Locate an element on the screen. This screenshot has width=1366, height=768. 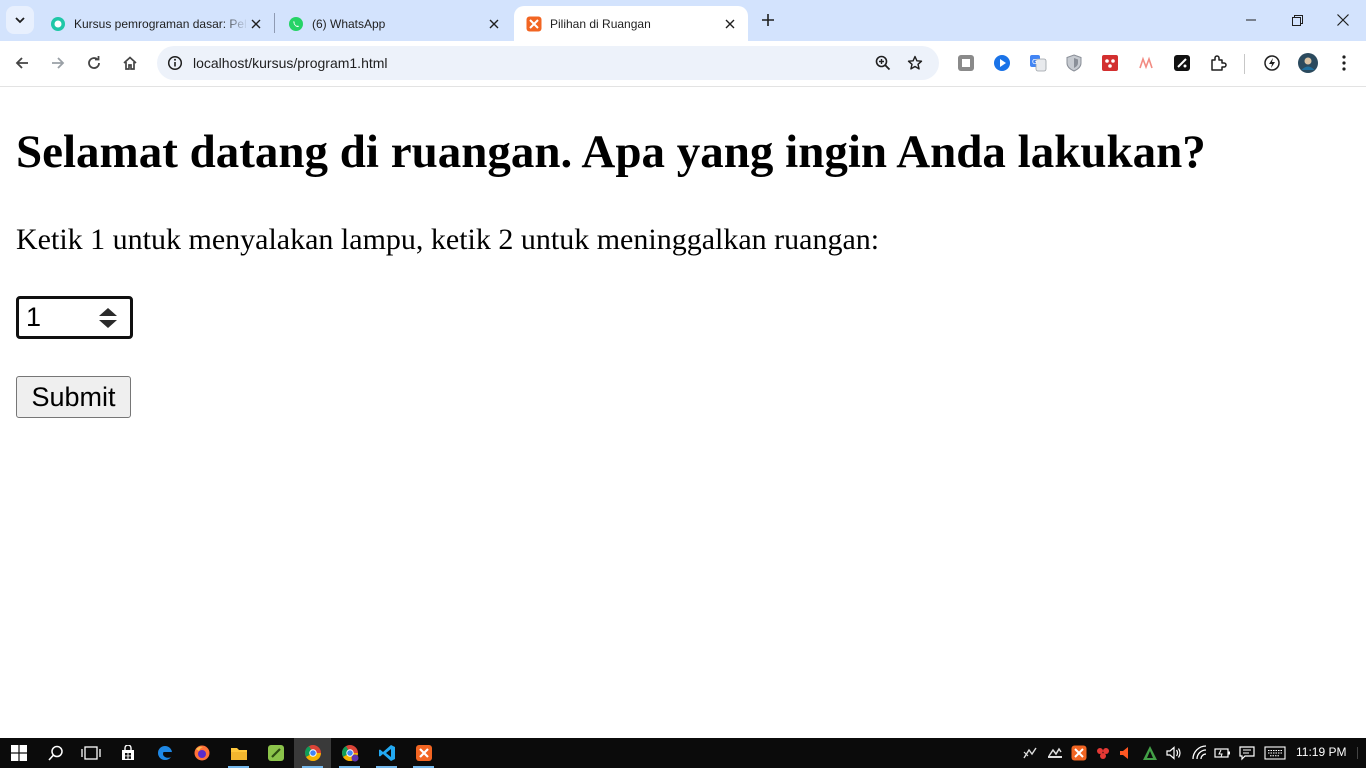
windows-taskbar: 11:19 PM is located at coordinates (683, 753).